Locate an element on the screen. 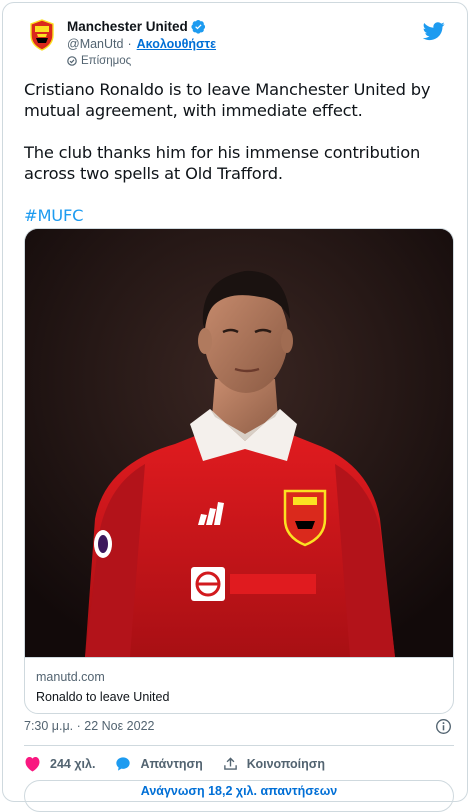 The height and width of the screenshot is (812, 472). tweet-actions: 244 χιλ. Απάντηση Κοινοποίηση is located at coordinates (184, 764).